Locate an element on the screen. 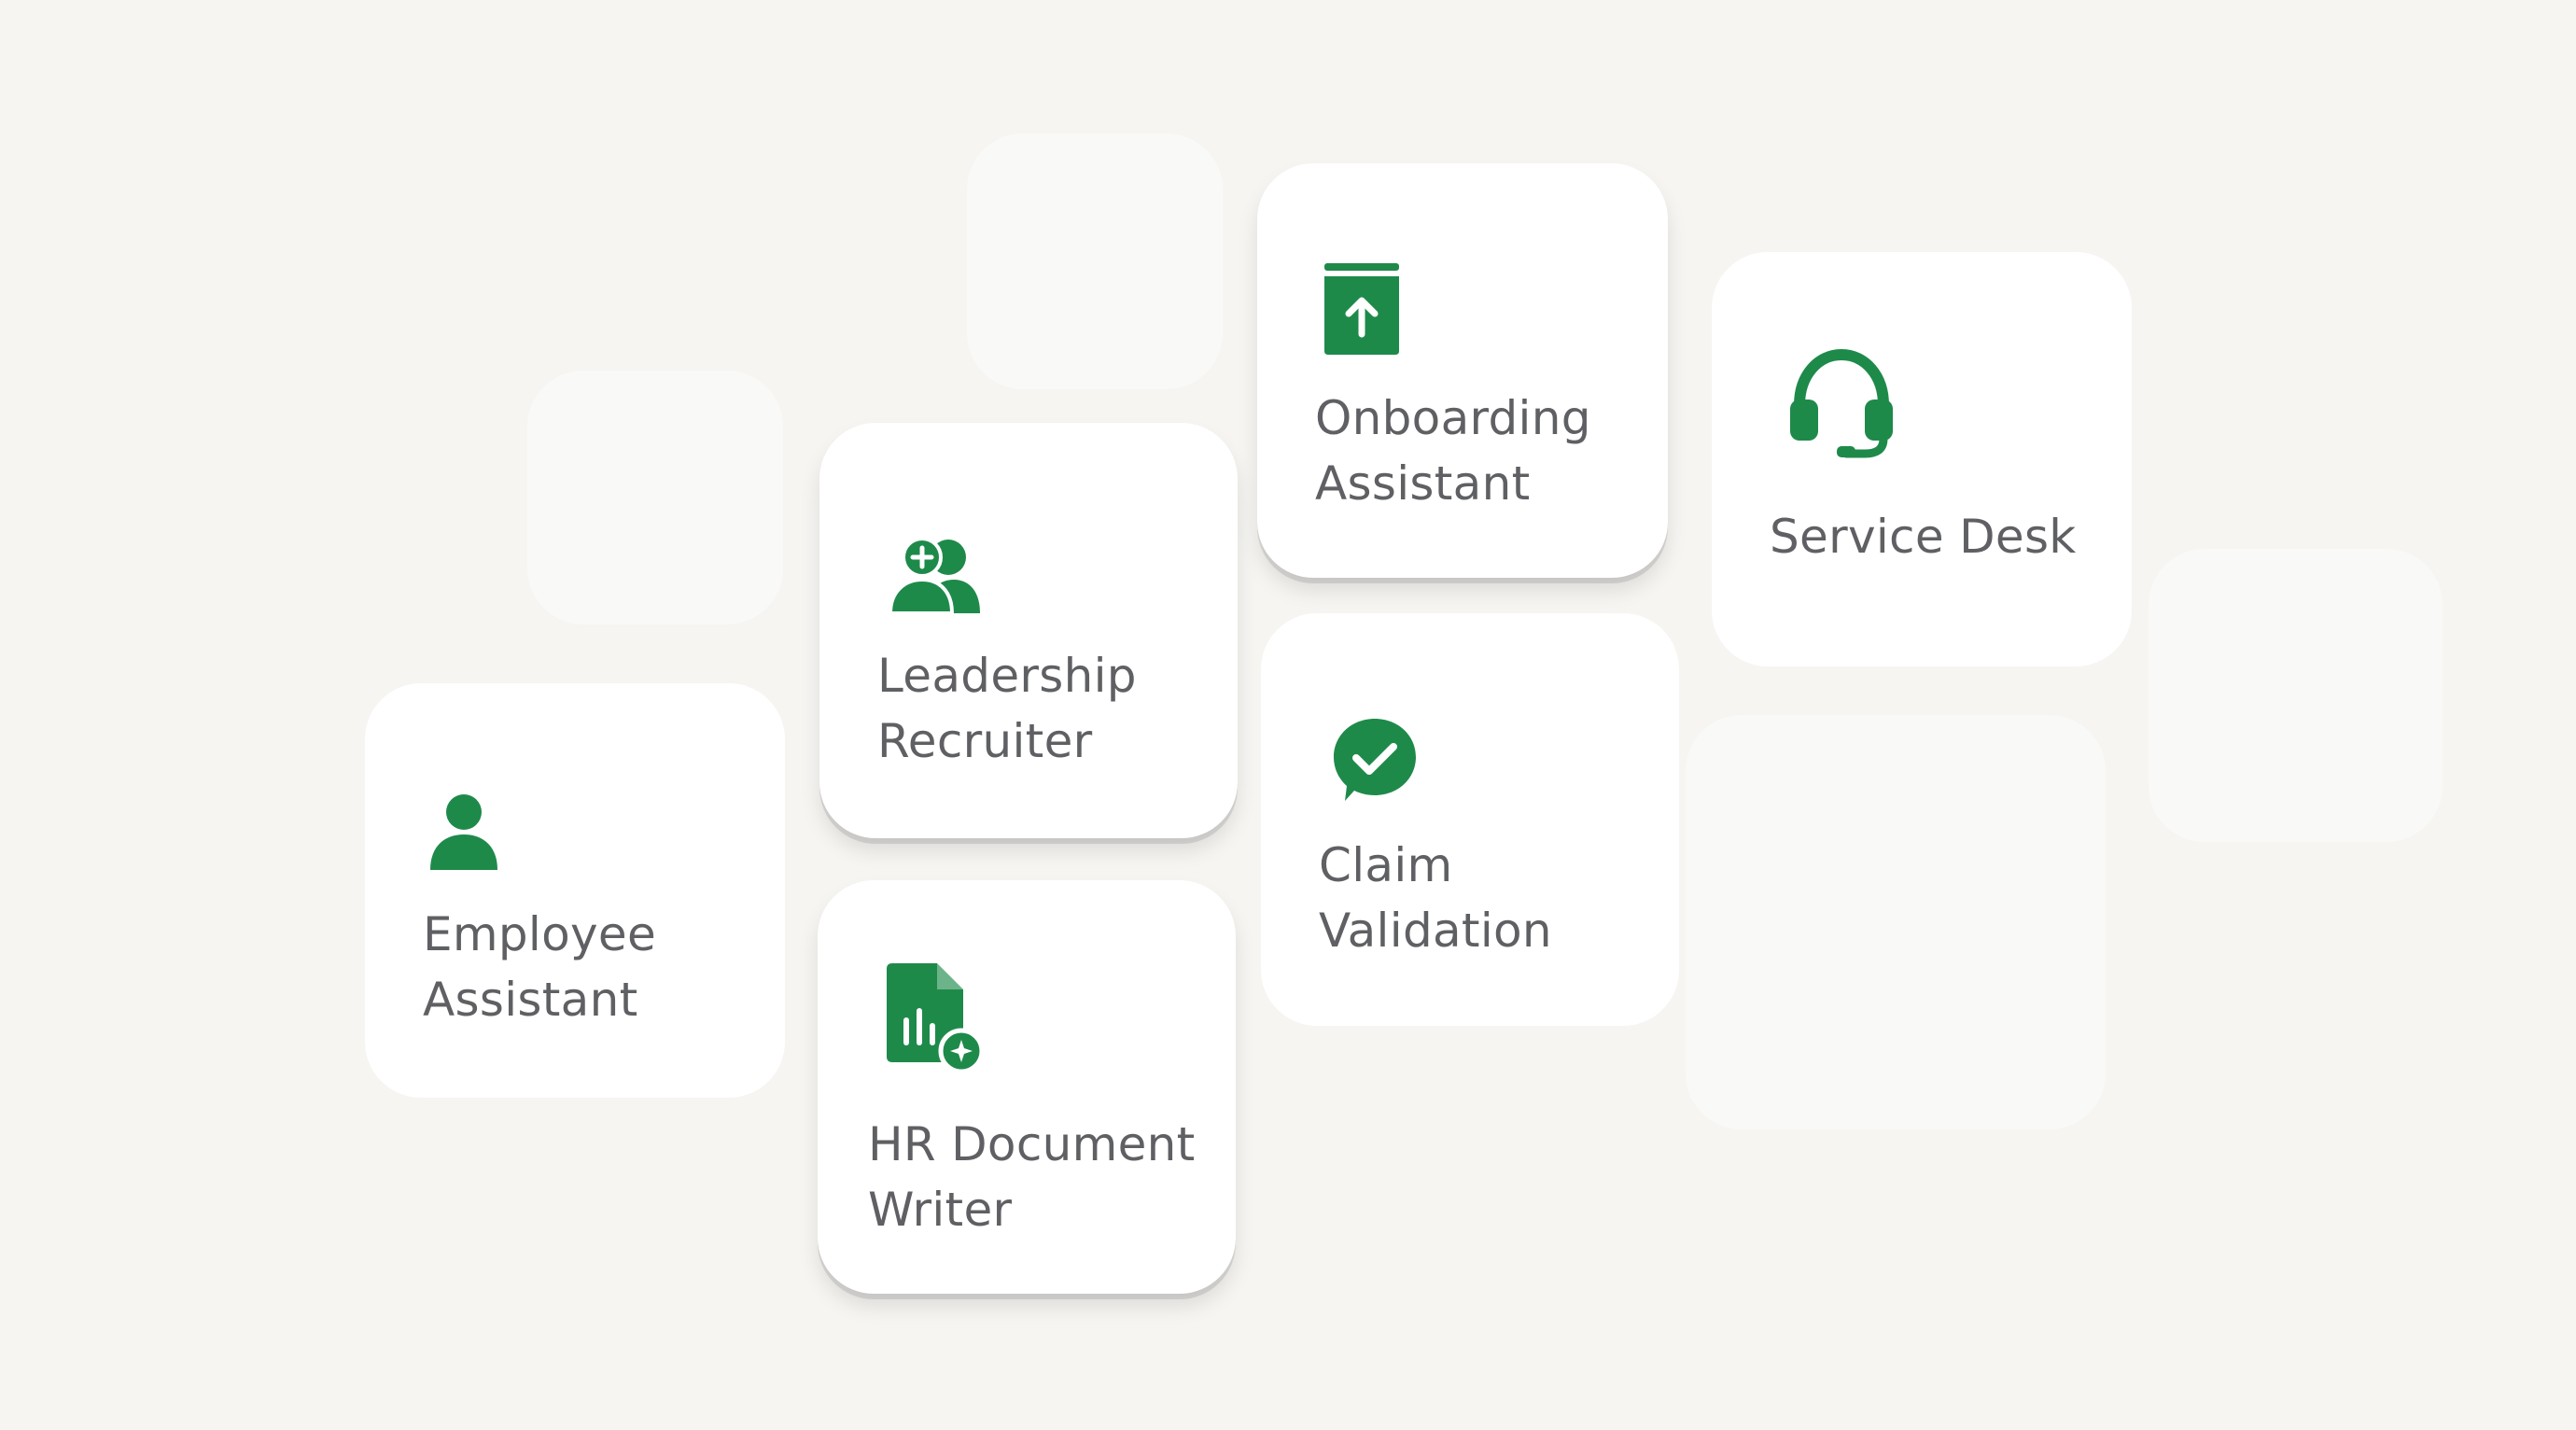 The width and height of the screenshot is (2576, 1430). card-hr-document-writer: HR Document Writer is located at coordinates (1027, 1087).